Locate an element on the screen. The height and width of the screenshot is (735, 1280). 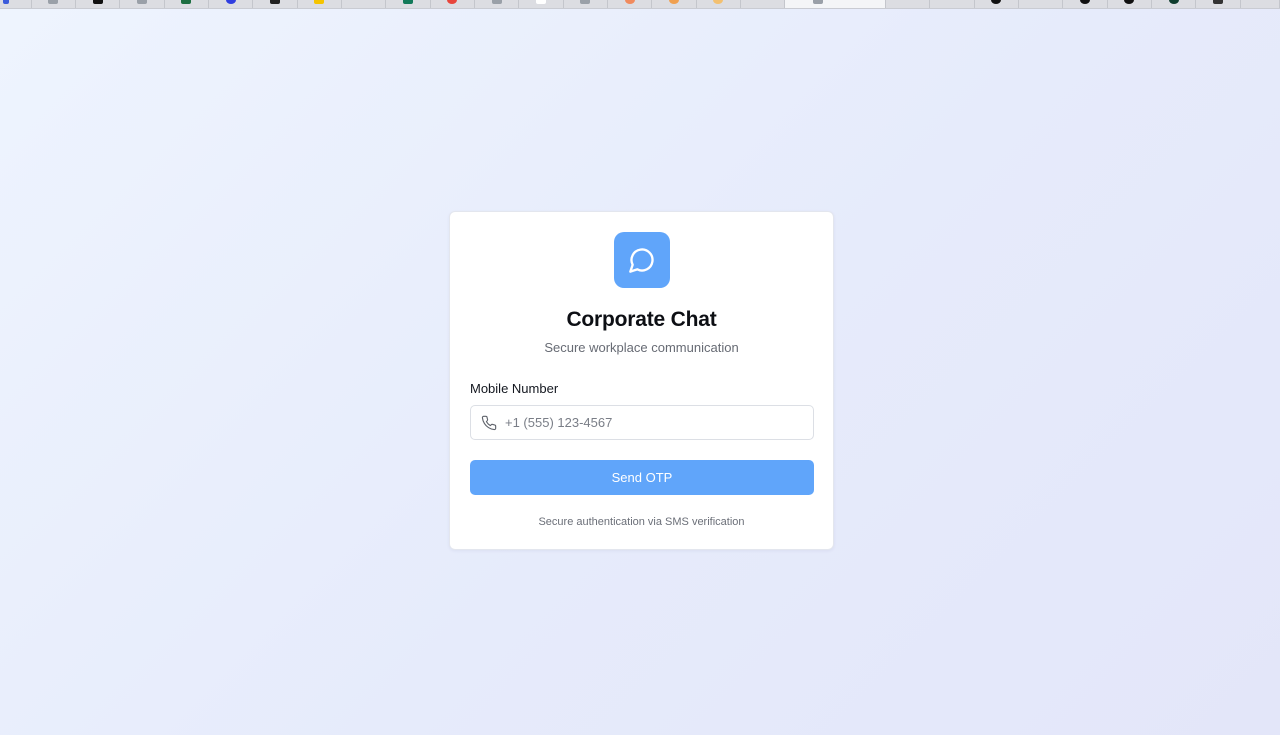
mobile-number-label: Mobile Number is located at coordinates (514, 388).